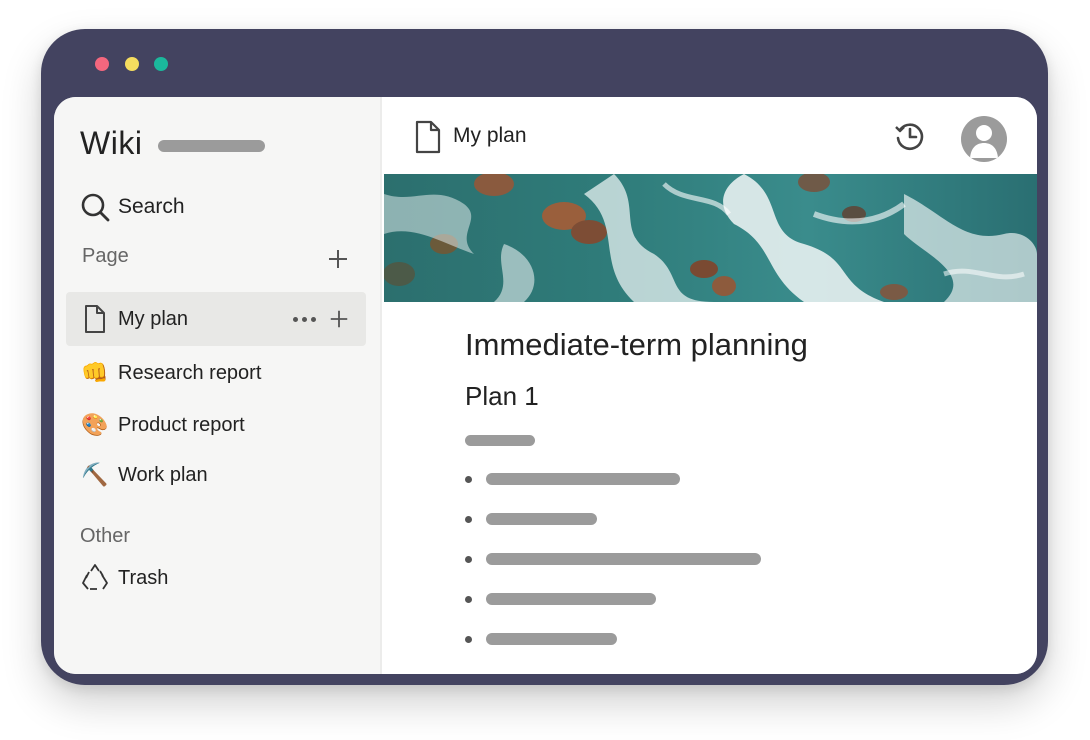  Describe the element at coordinates (95, 207) in the screenshot. I see `search-icon` at that location.